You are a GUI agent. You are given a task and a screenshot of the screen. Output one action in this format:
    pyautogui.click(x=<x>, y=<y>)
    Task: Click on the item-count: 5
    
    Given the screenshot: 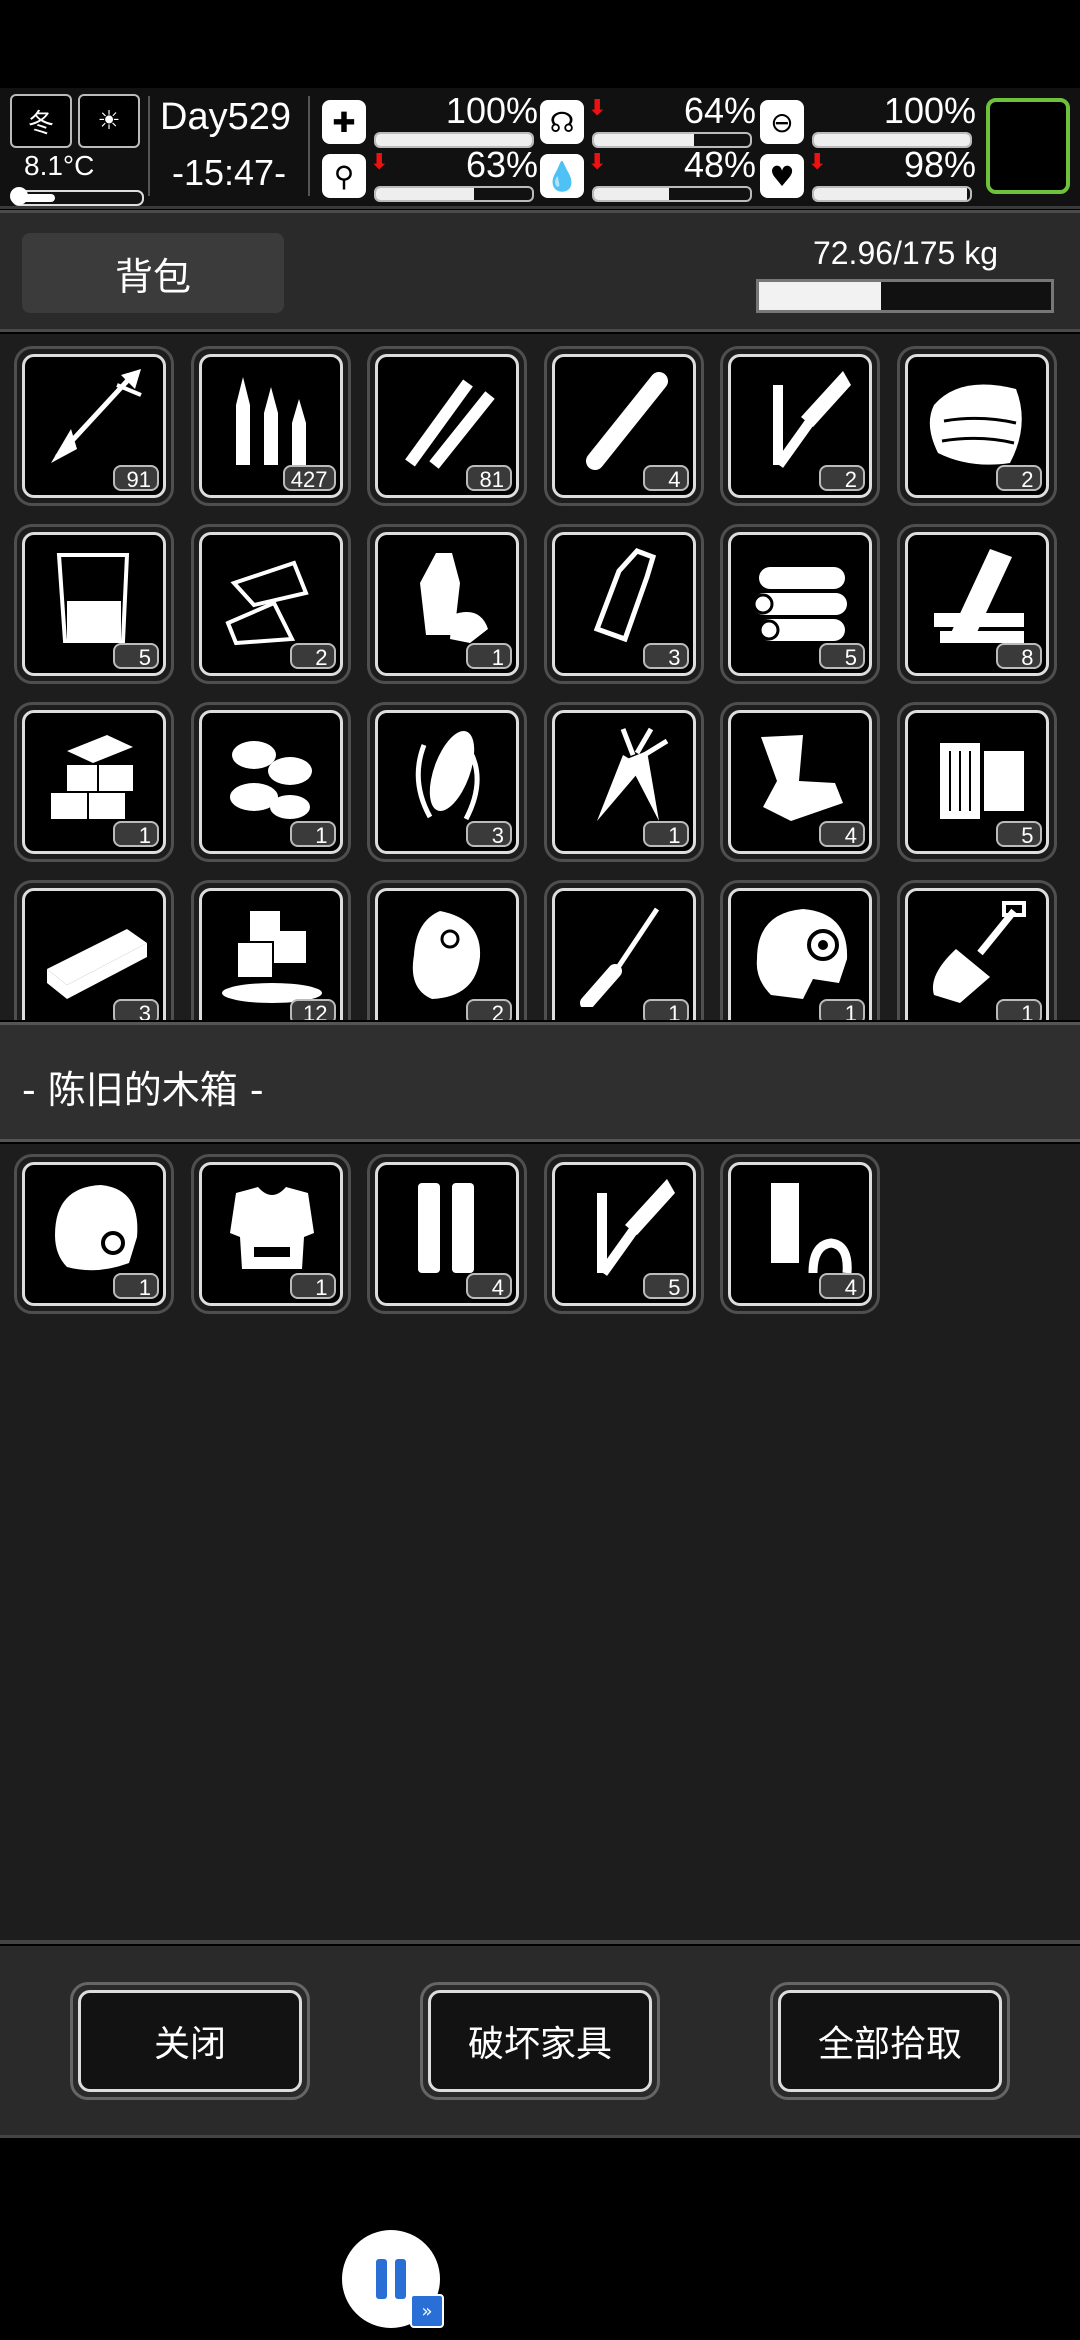 What is the action you would take?
    pyautogui.click(x=665, y=1286)
    